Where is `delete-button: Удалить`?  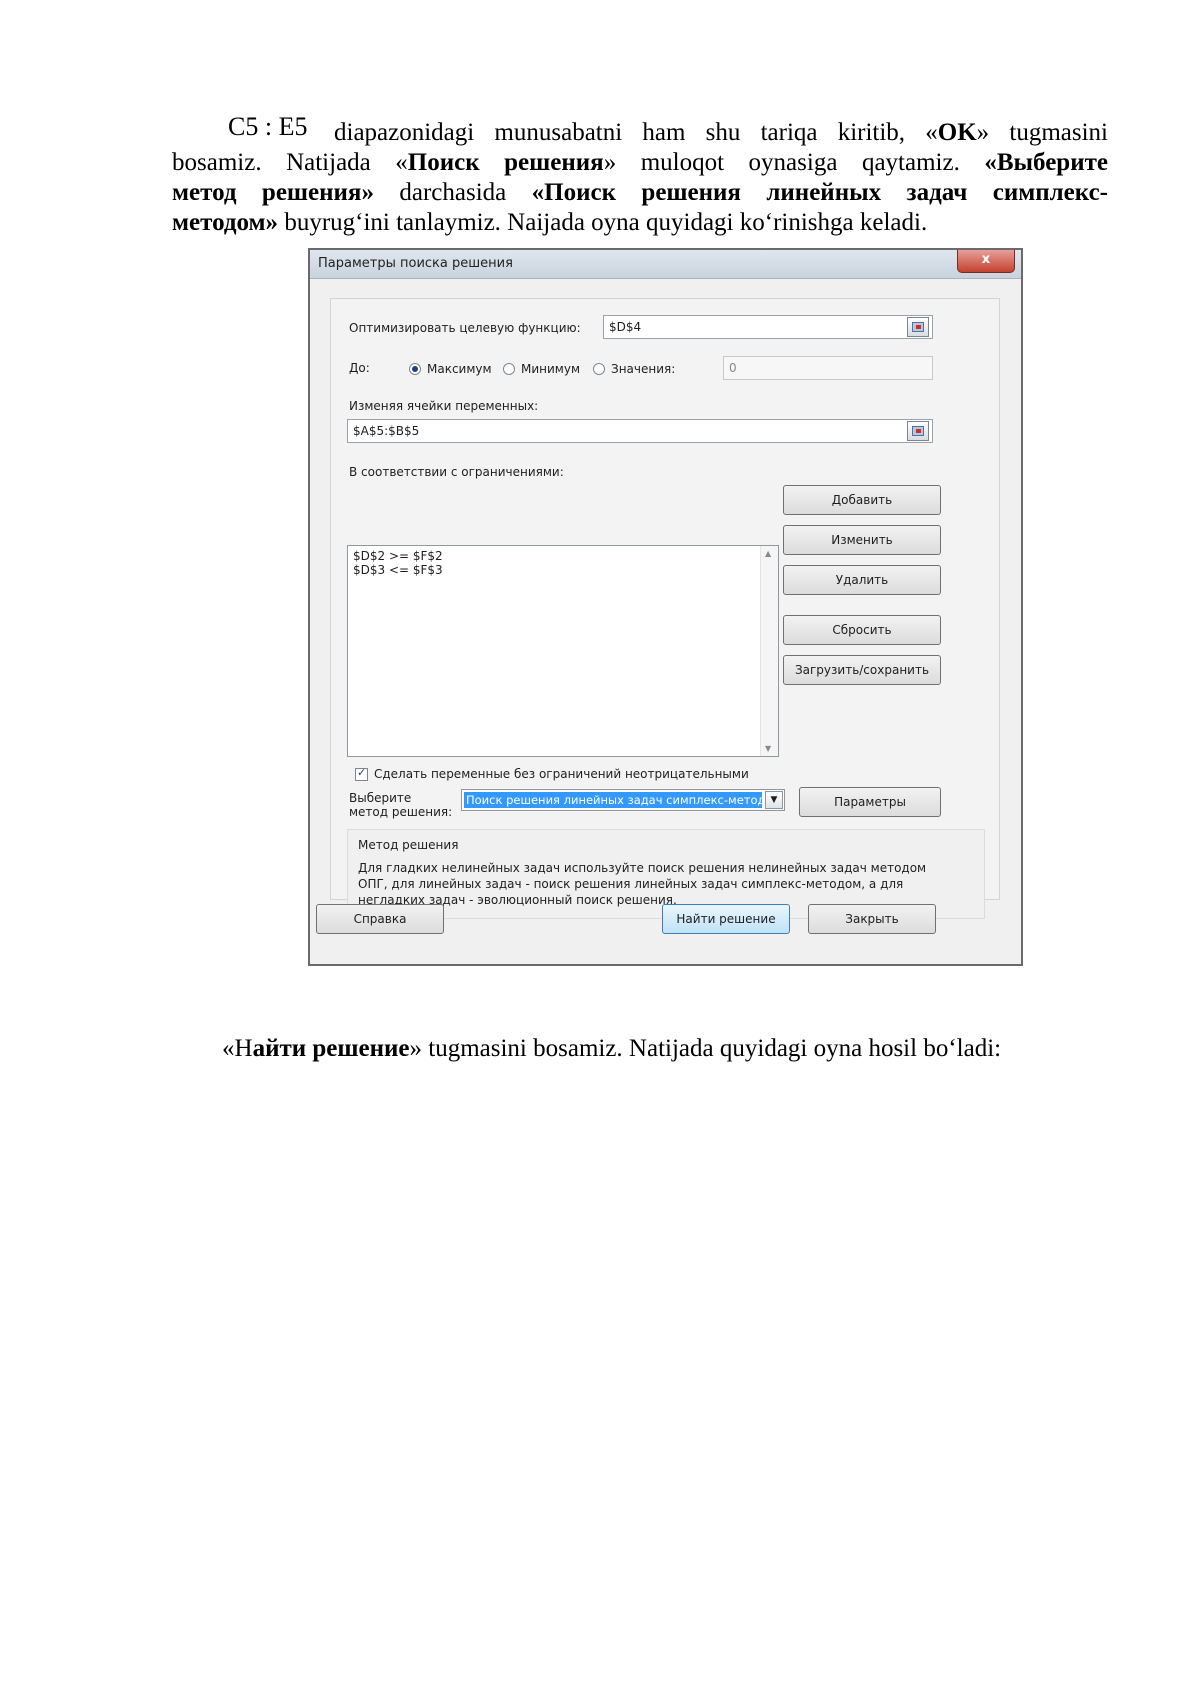 delete-button: Удалить is located at coordinates (862, 580).